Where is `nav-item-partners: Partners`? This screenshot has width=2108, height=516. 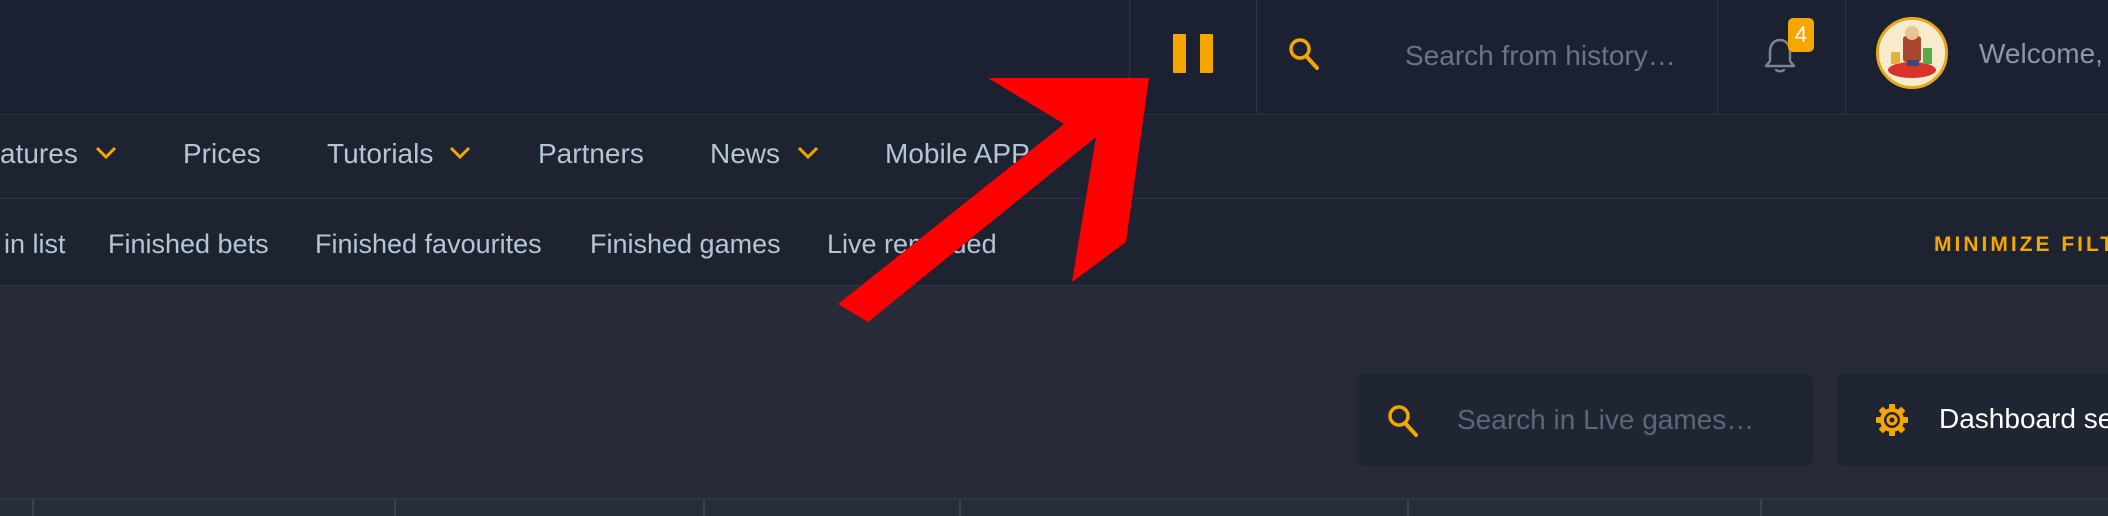 nav-item-partners: Partners is located at coordinates (591, 154).